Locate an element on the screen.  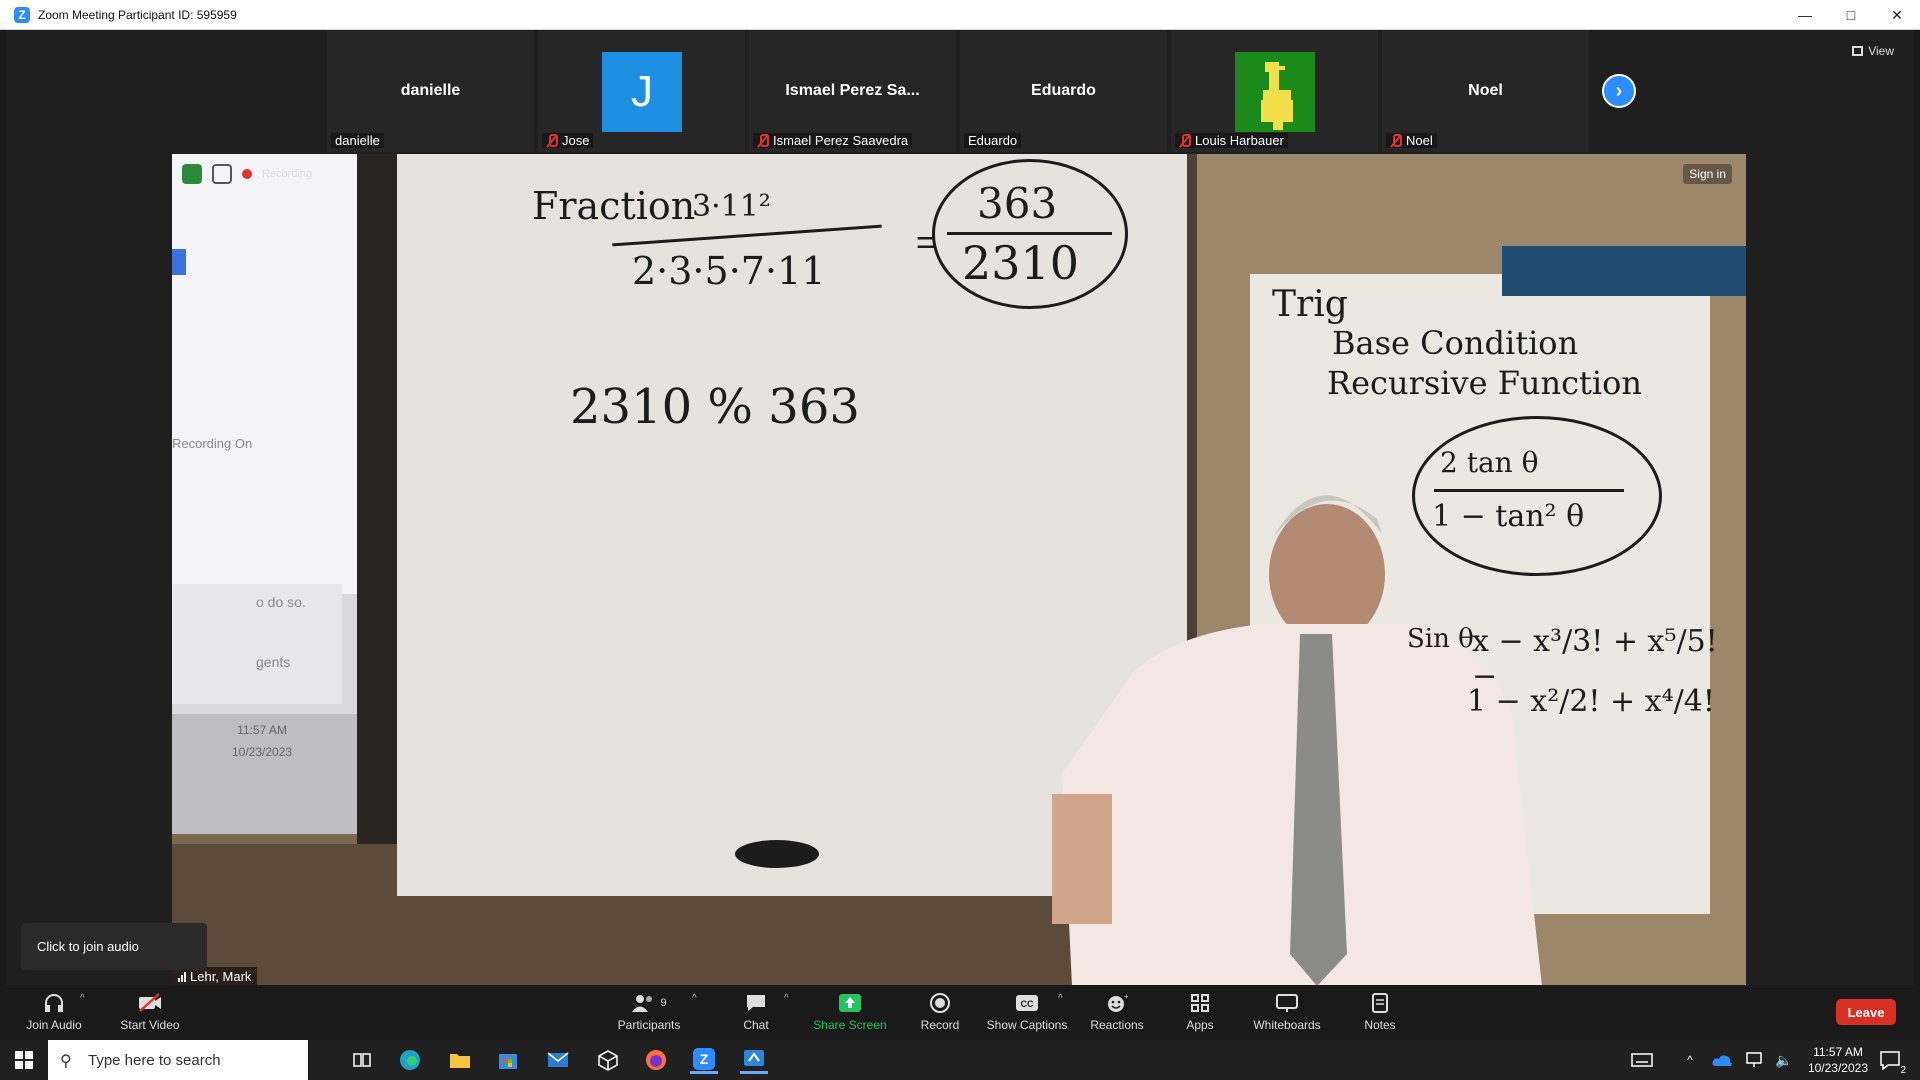
participant-tile: danielle danielle is located at coordinates (430, 91).